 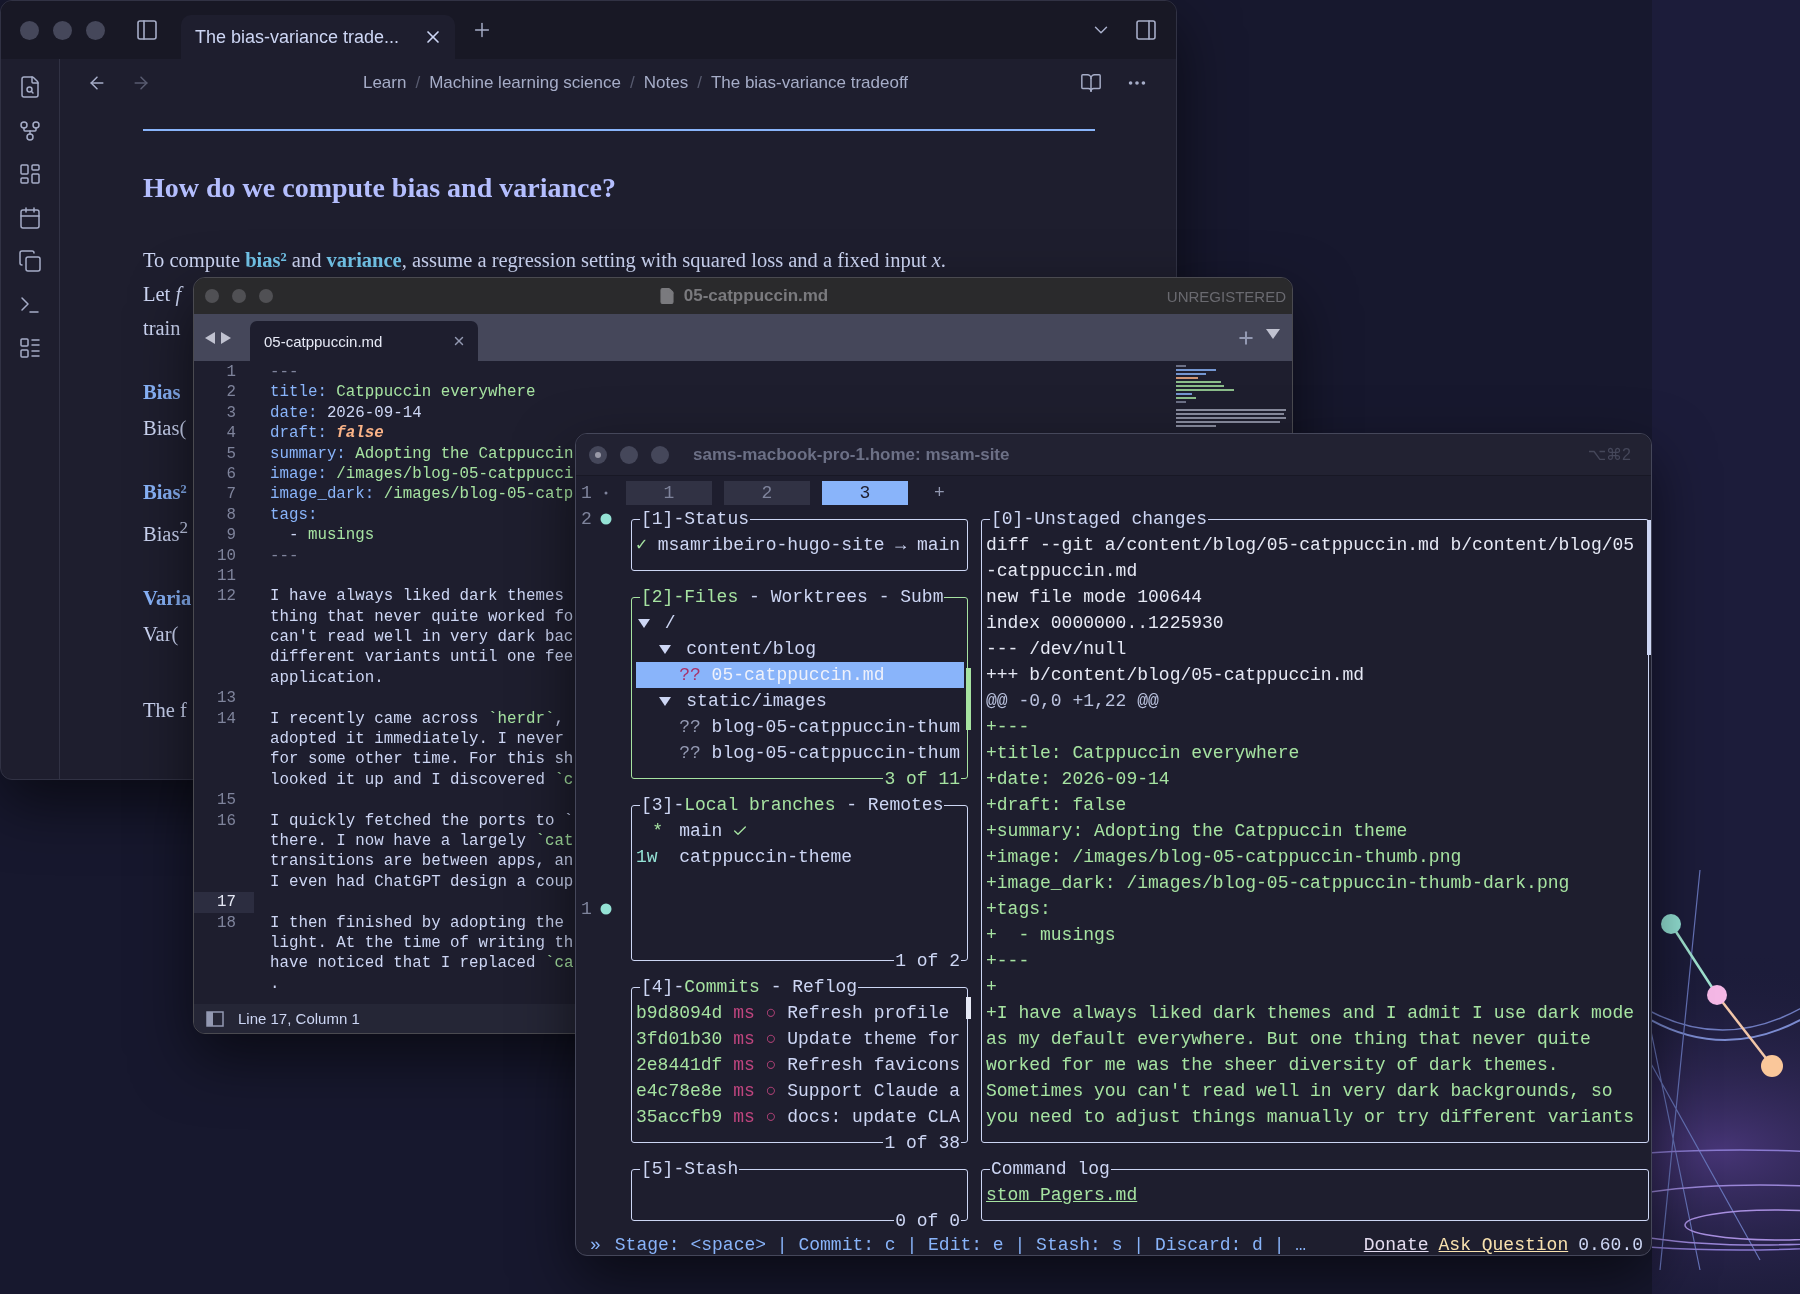 I want to click on panel-tab: Files, so click(x=711, y=597).